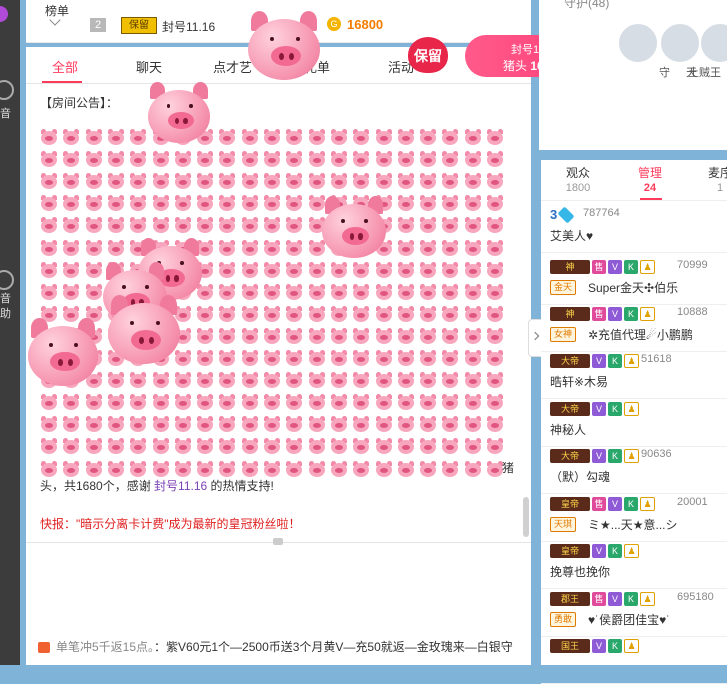 The image size is (727, 684). I want to click on user-name: 挽尊也挽你, so click(580, 571).